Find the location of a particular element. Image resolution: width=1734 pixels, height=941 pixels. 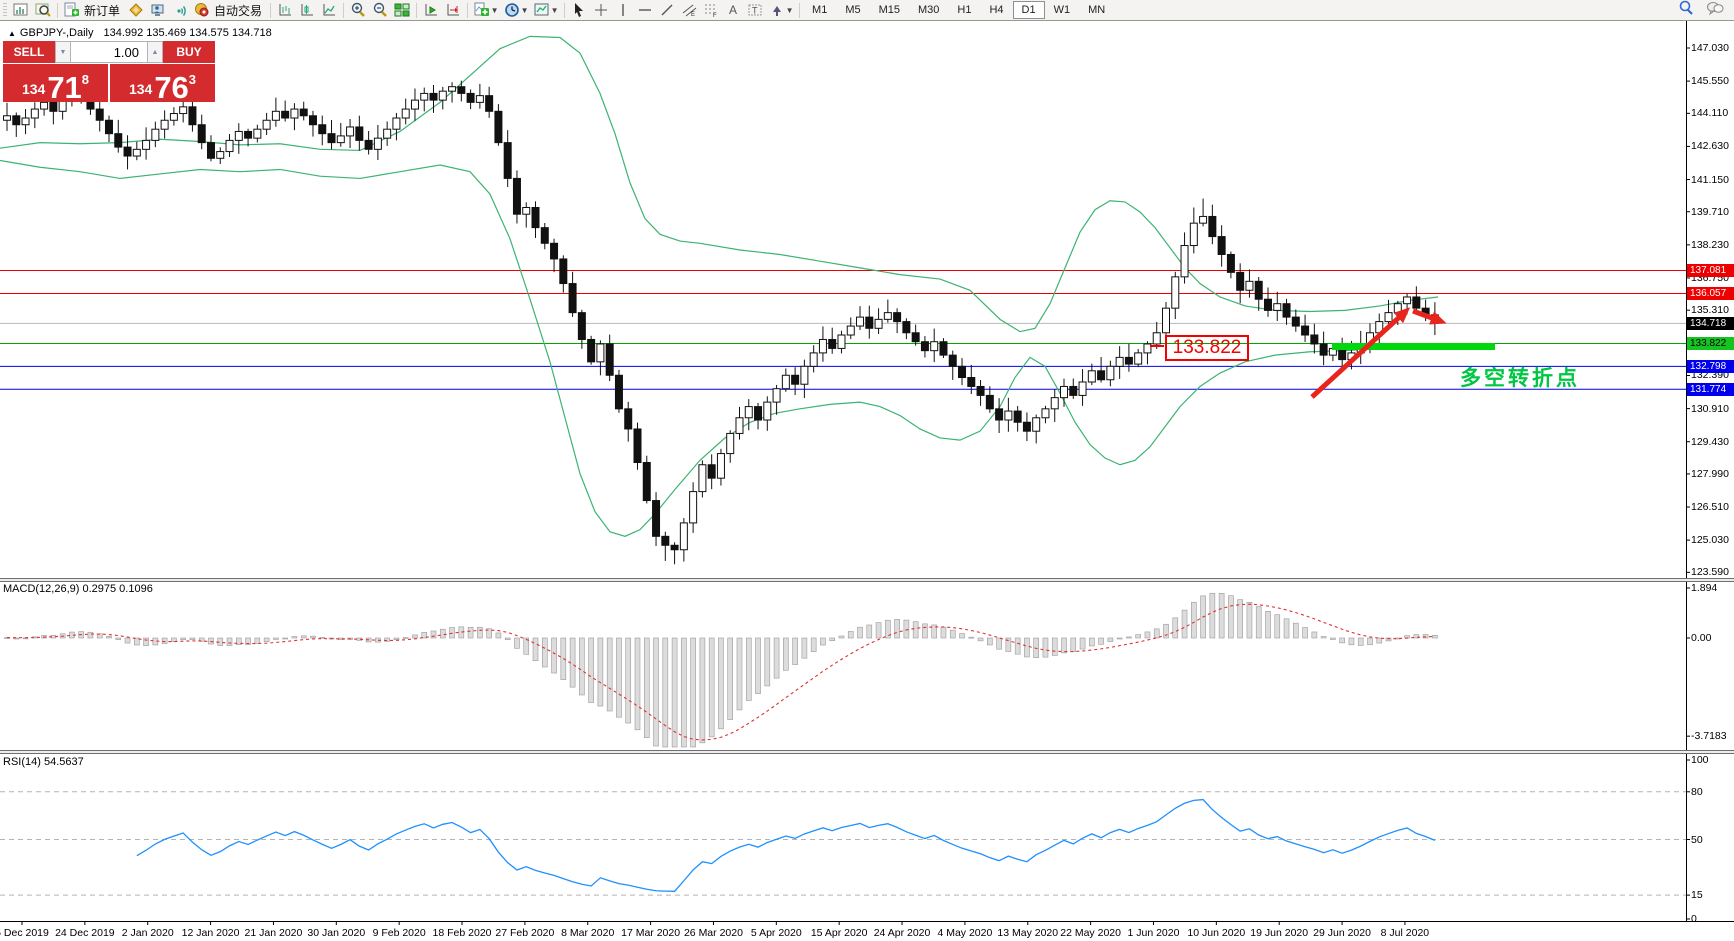

tf-button-m5: M5 is located at coordinates (852, 10).